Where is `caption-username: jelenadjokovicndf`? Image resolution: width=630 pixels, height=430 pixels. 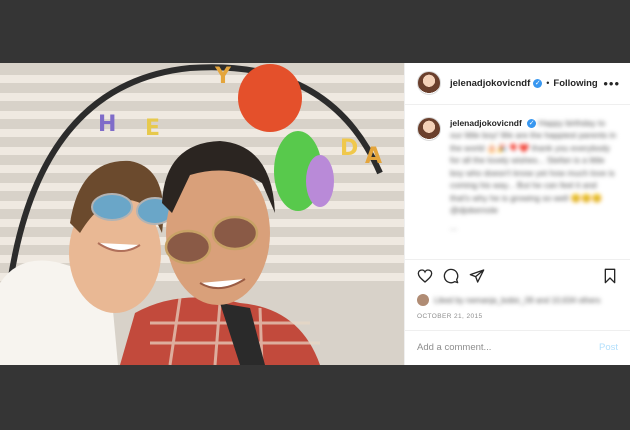 caption-username: jelenadjokovicndf is located at coordinates (486, 123).